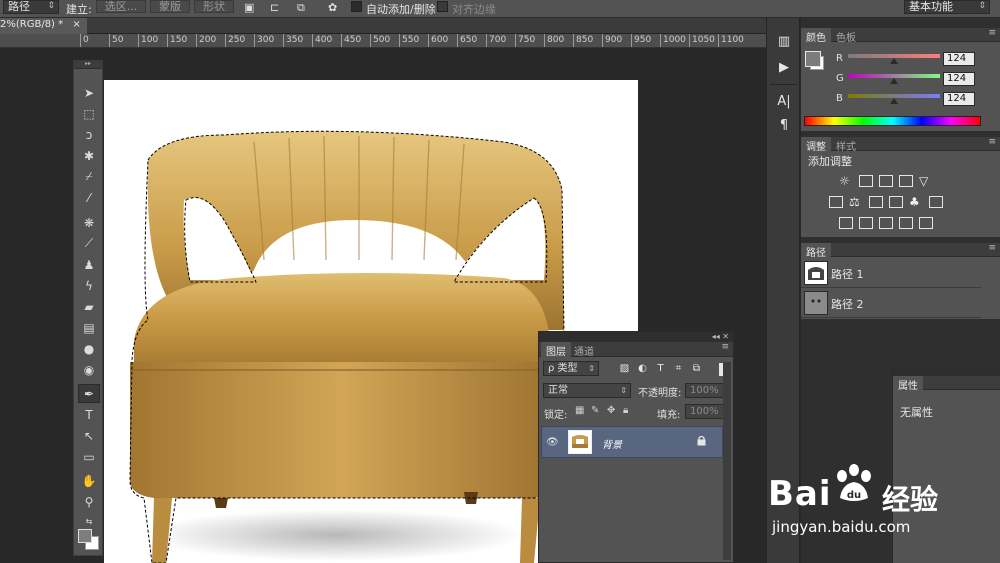 This screenshot has height=563, width=1000. What do you see at coordinates (896, 202) in the screenshot?
I see `photo-filter-icon` at bounding box center [896, 202].